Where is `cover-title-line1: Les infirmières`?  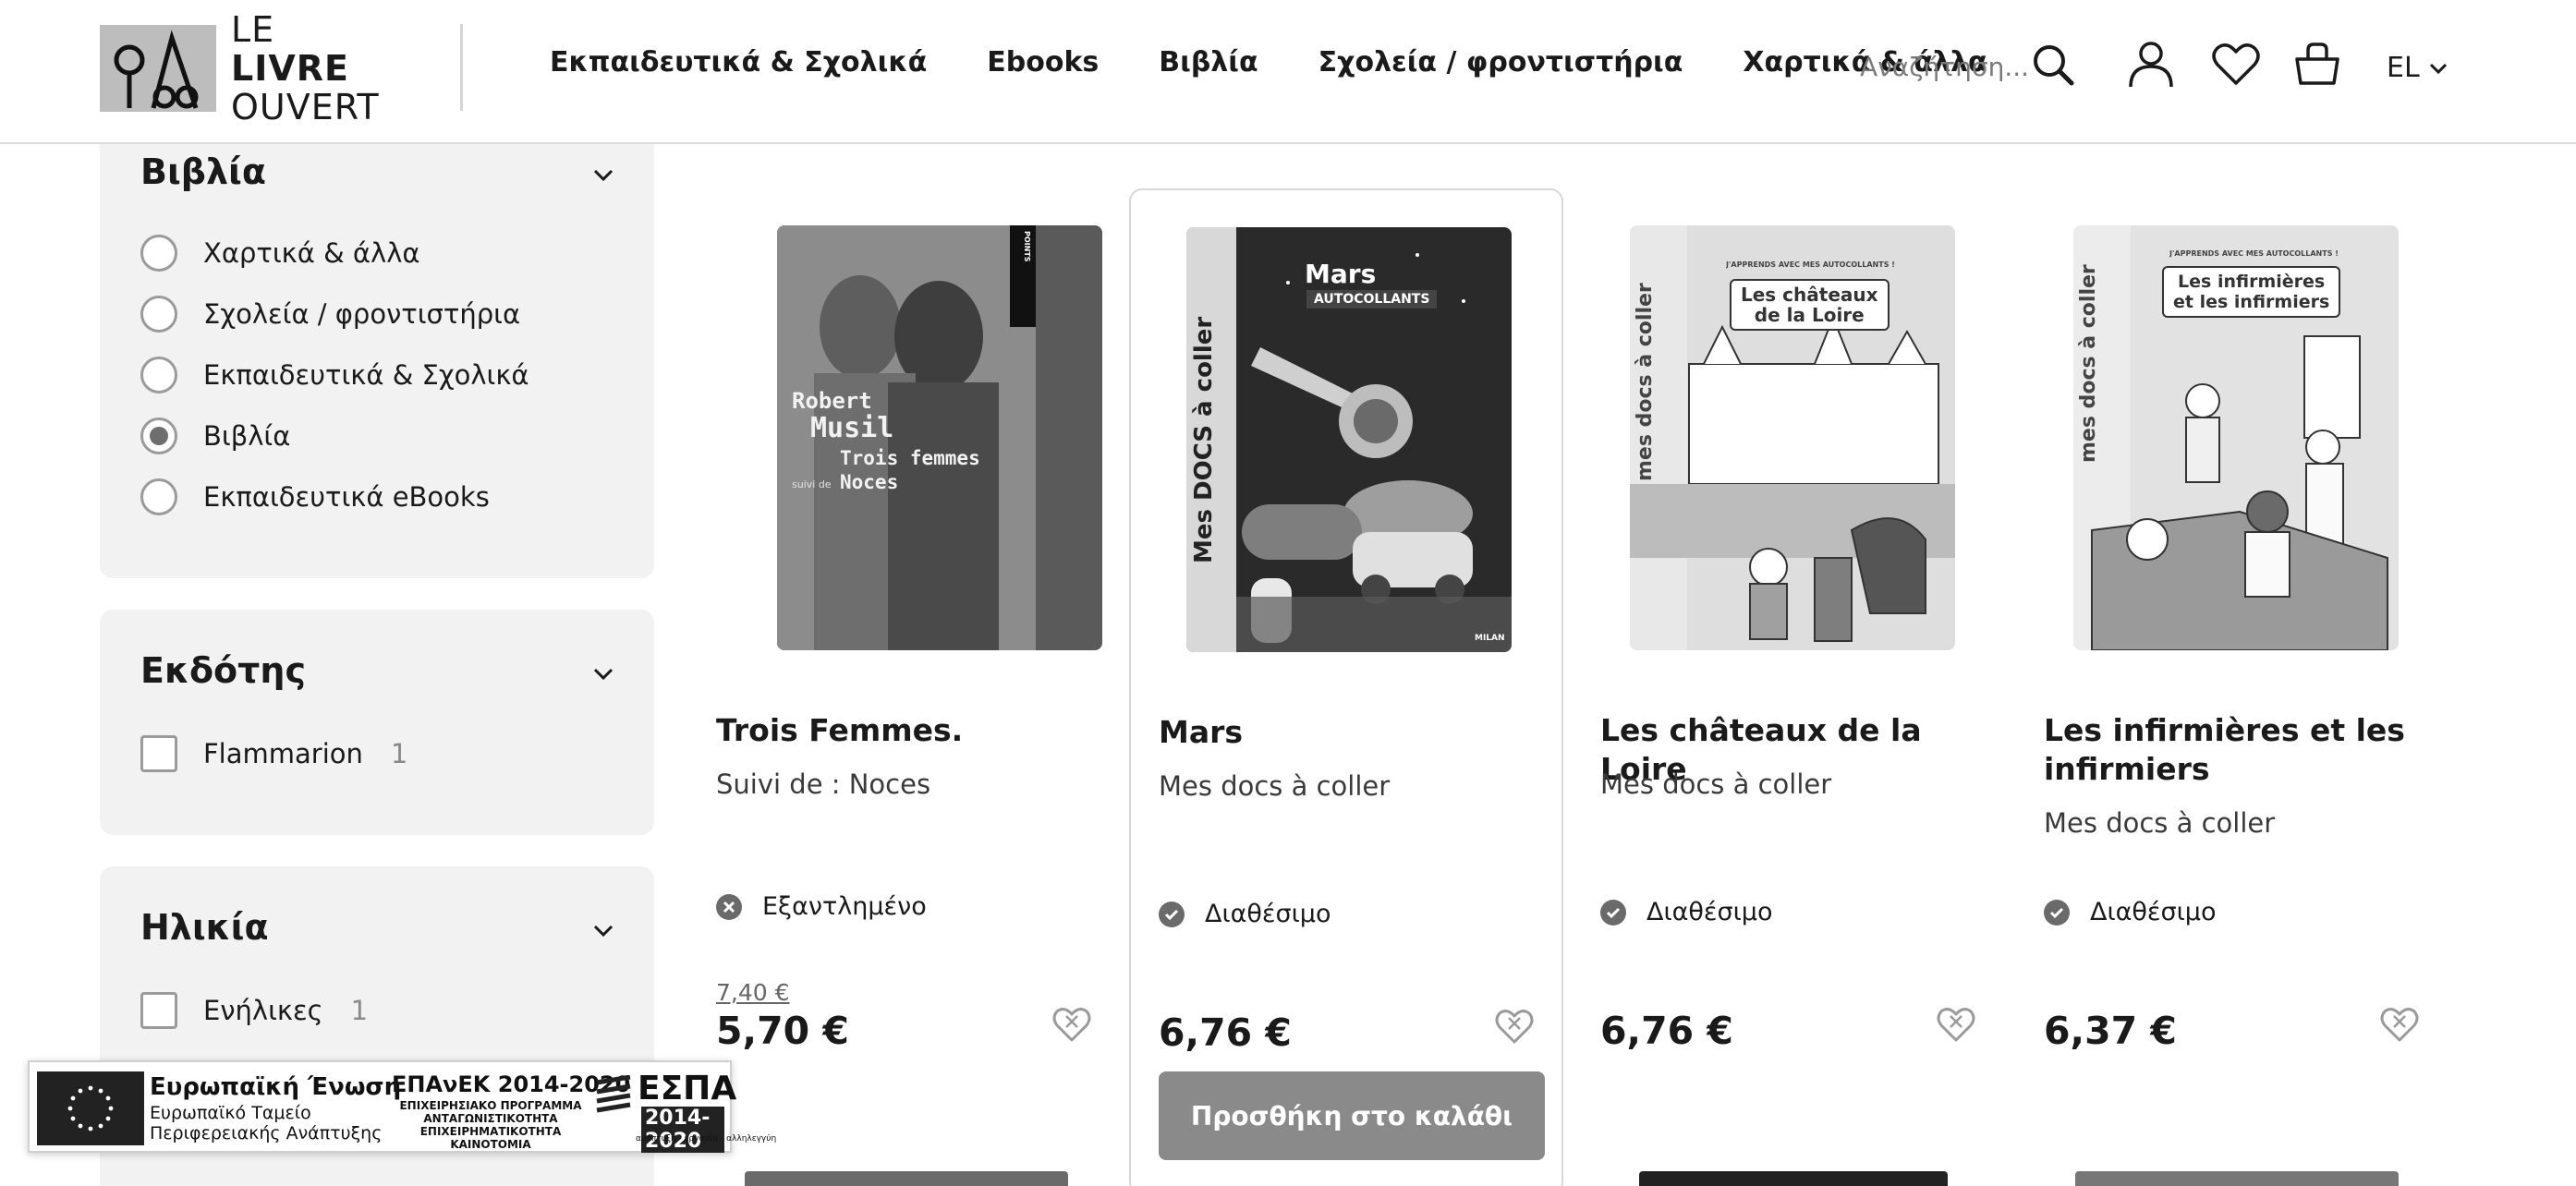
cover-title-line1: Les infirmières is located at coordinates (2252, 282).